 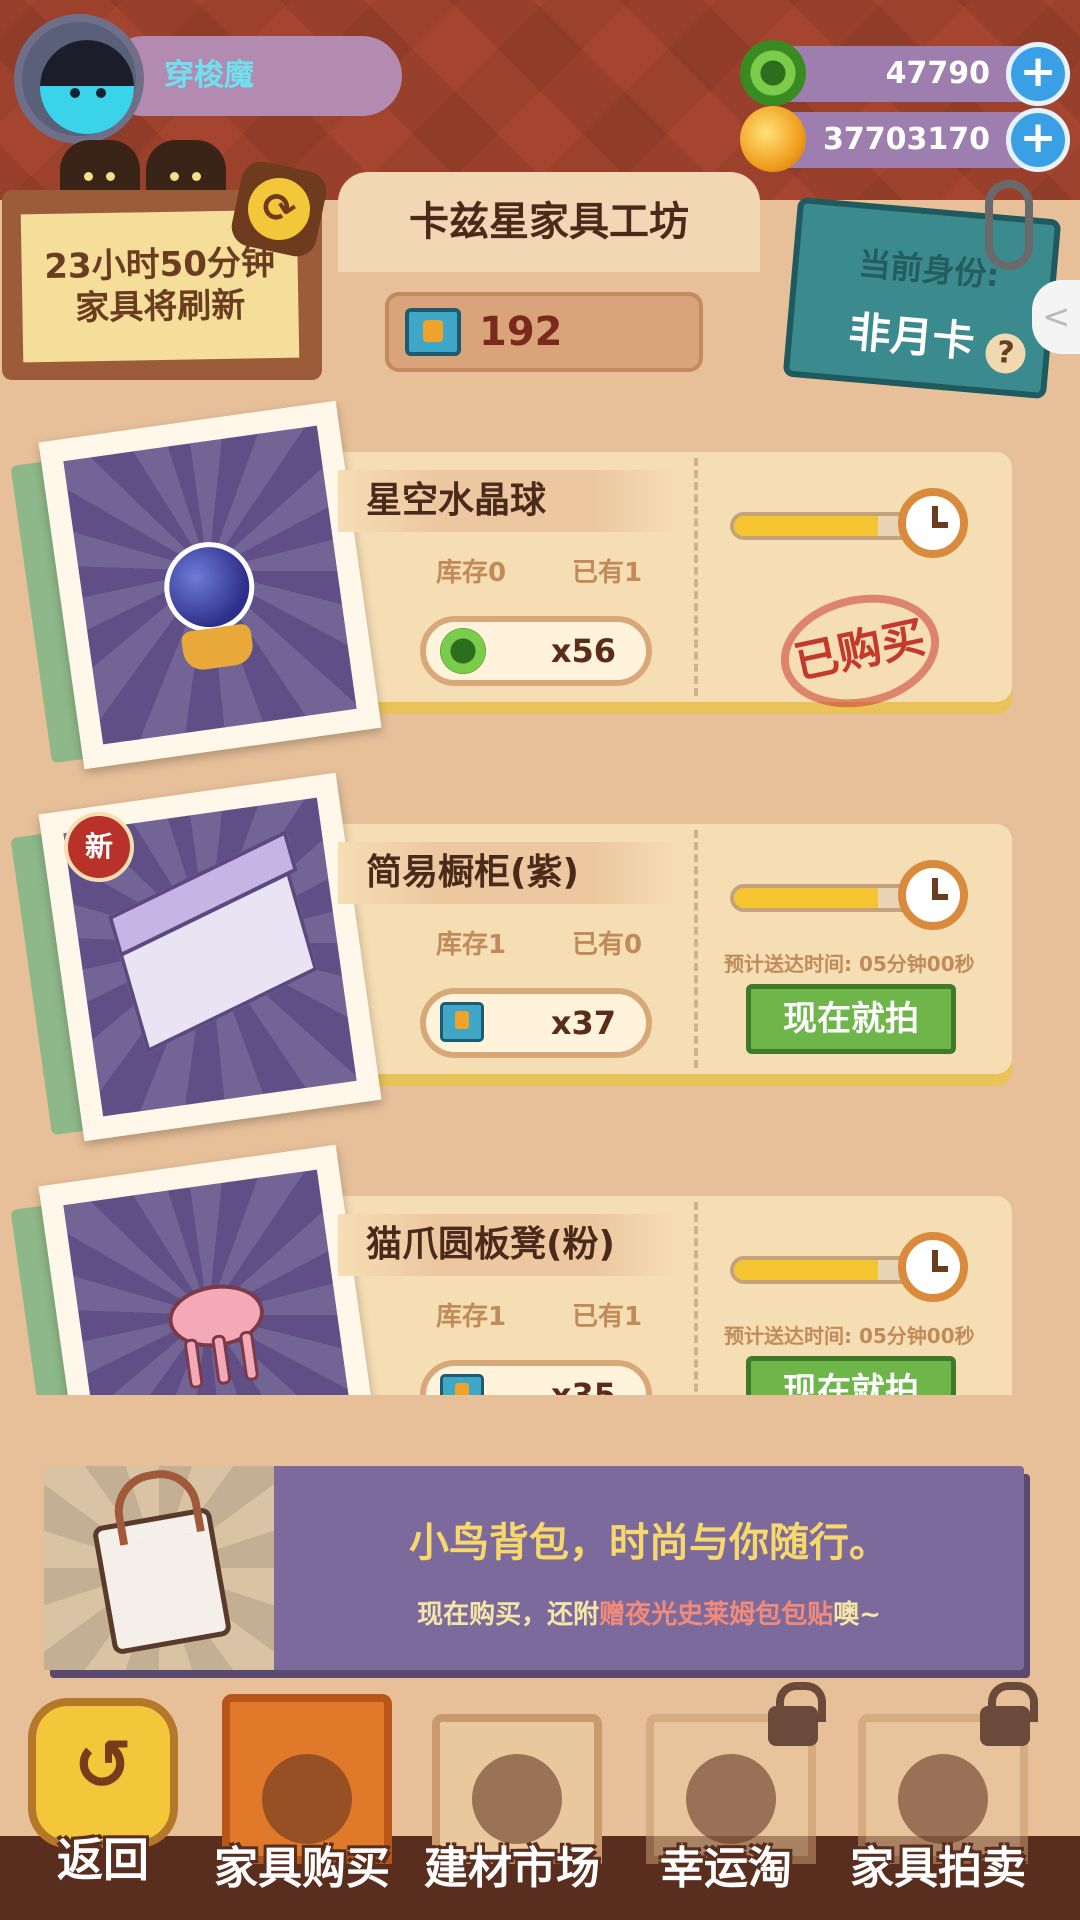 I want to click on cat-avatar-icon, so click(x=87, y=87).